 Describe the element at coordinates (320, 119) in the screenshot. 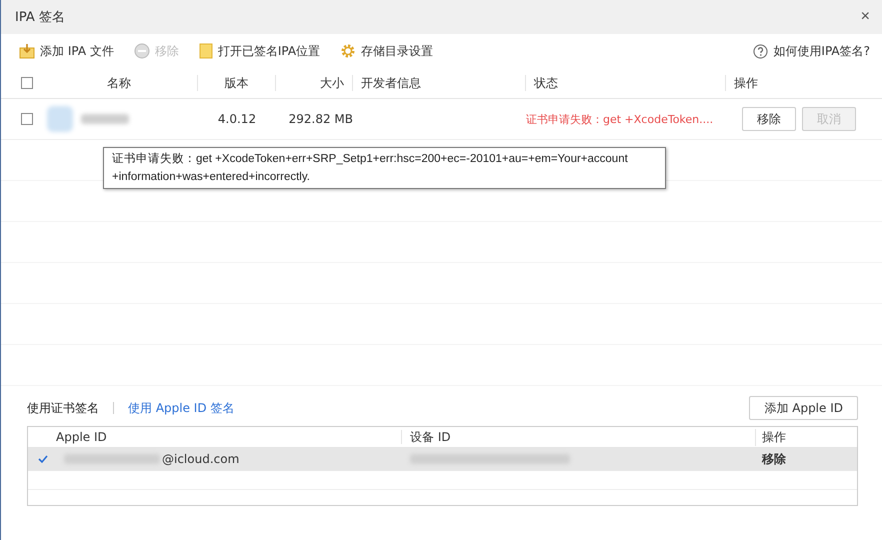

I see `size-cell-text: 292.82 MB` at that location.